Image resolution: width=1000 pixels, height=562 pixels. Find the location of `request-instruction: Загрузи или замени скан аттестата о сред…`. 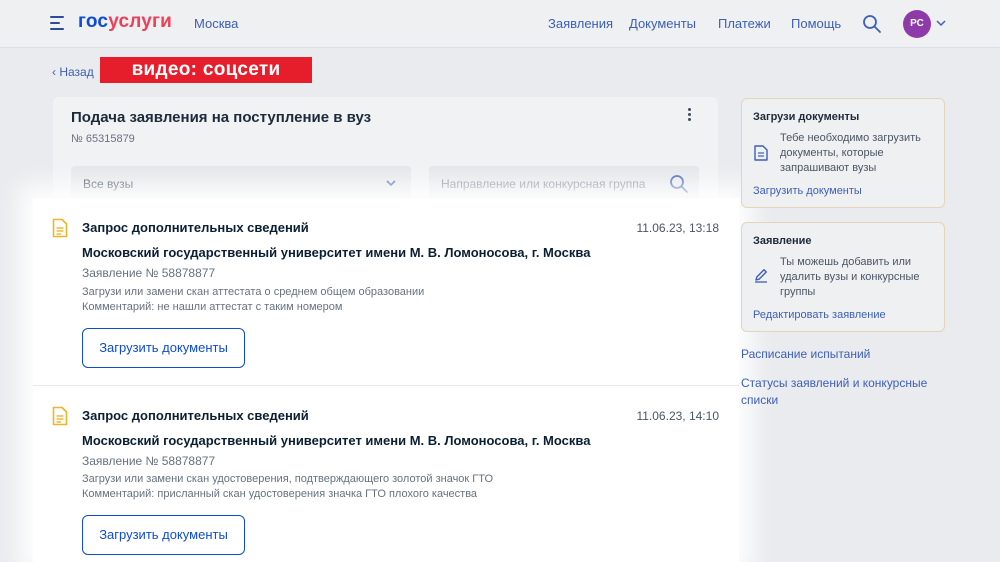

request-instruction: Загрузи или замени скан аттестата о сред… is located at coordinates (253, 292).